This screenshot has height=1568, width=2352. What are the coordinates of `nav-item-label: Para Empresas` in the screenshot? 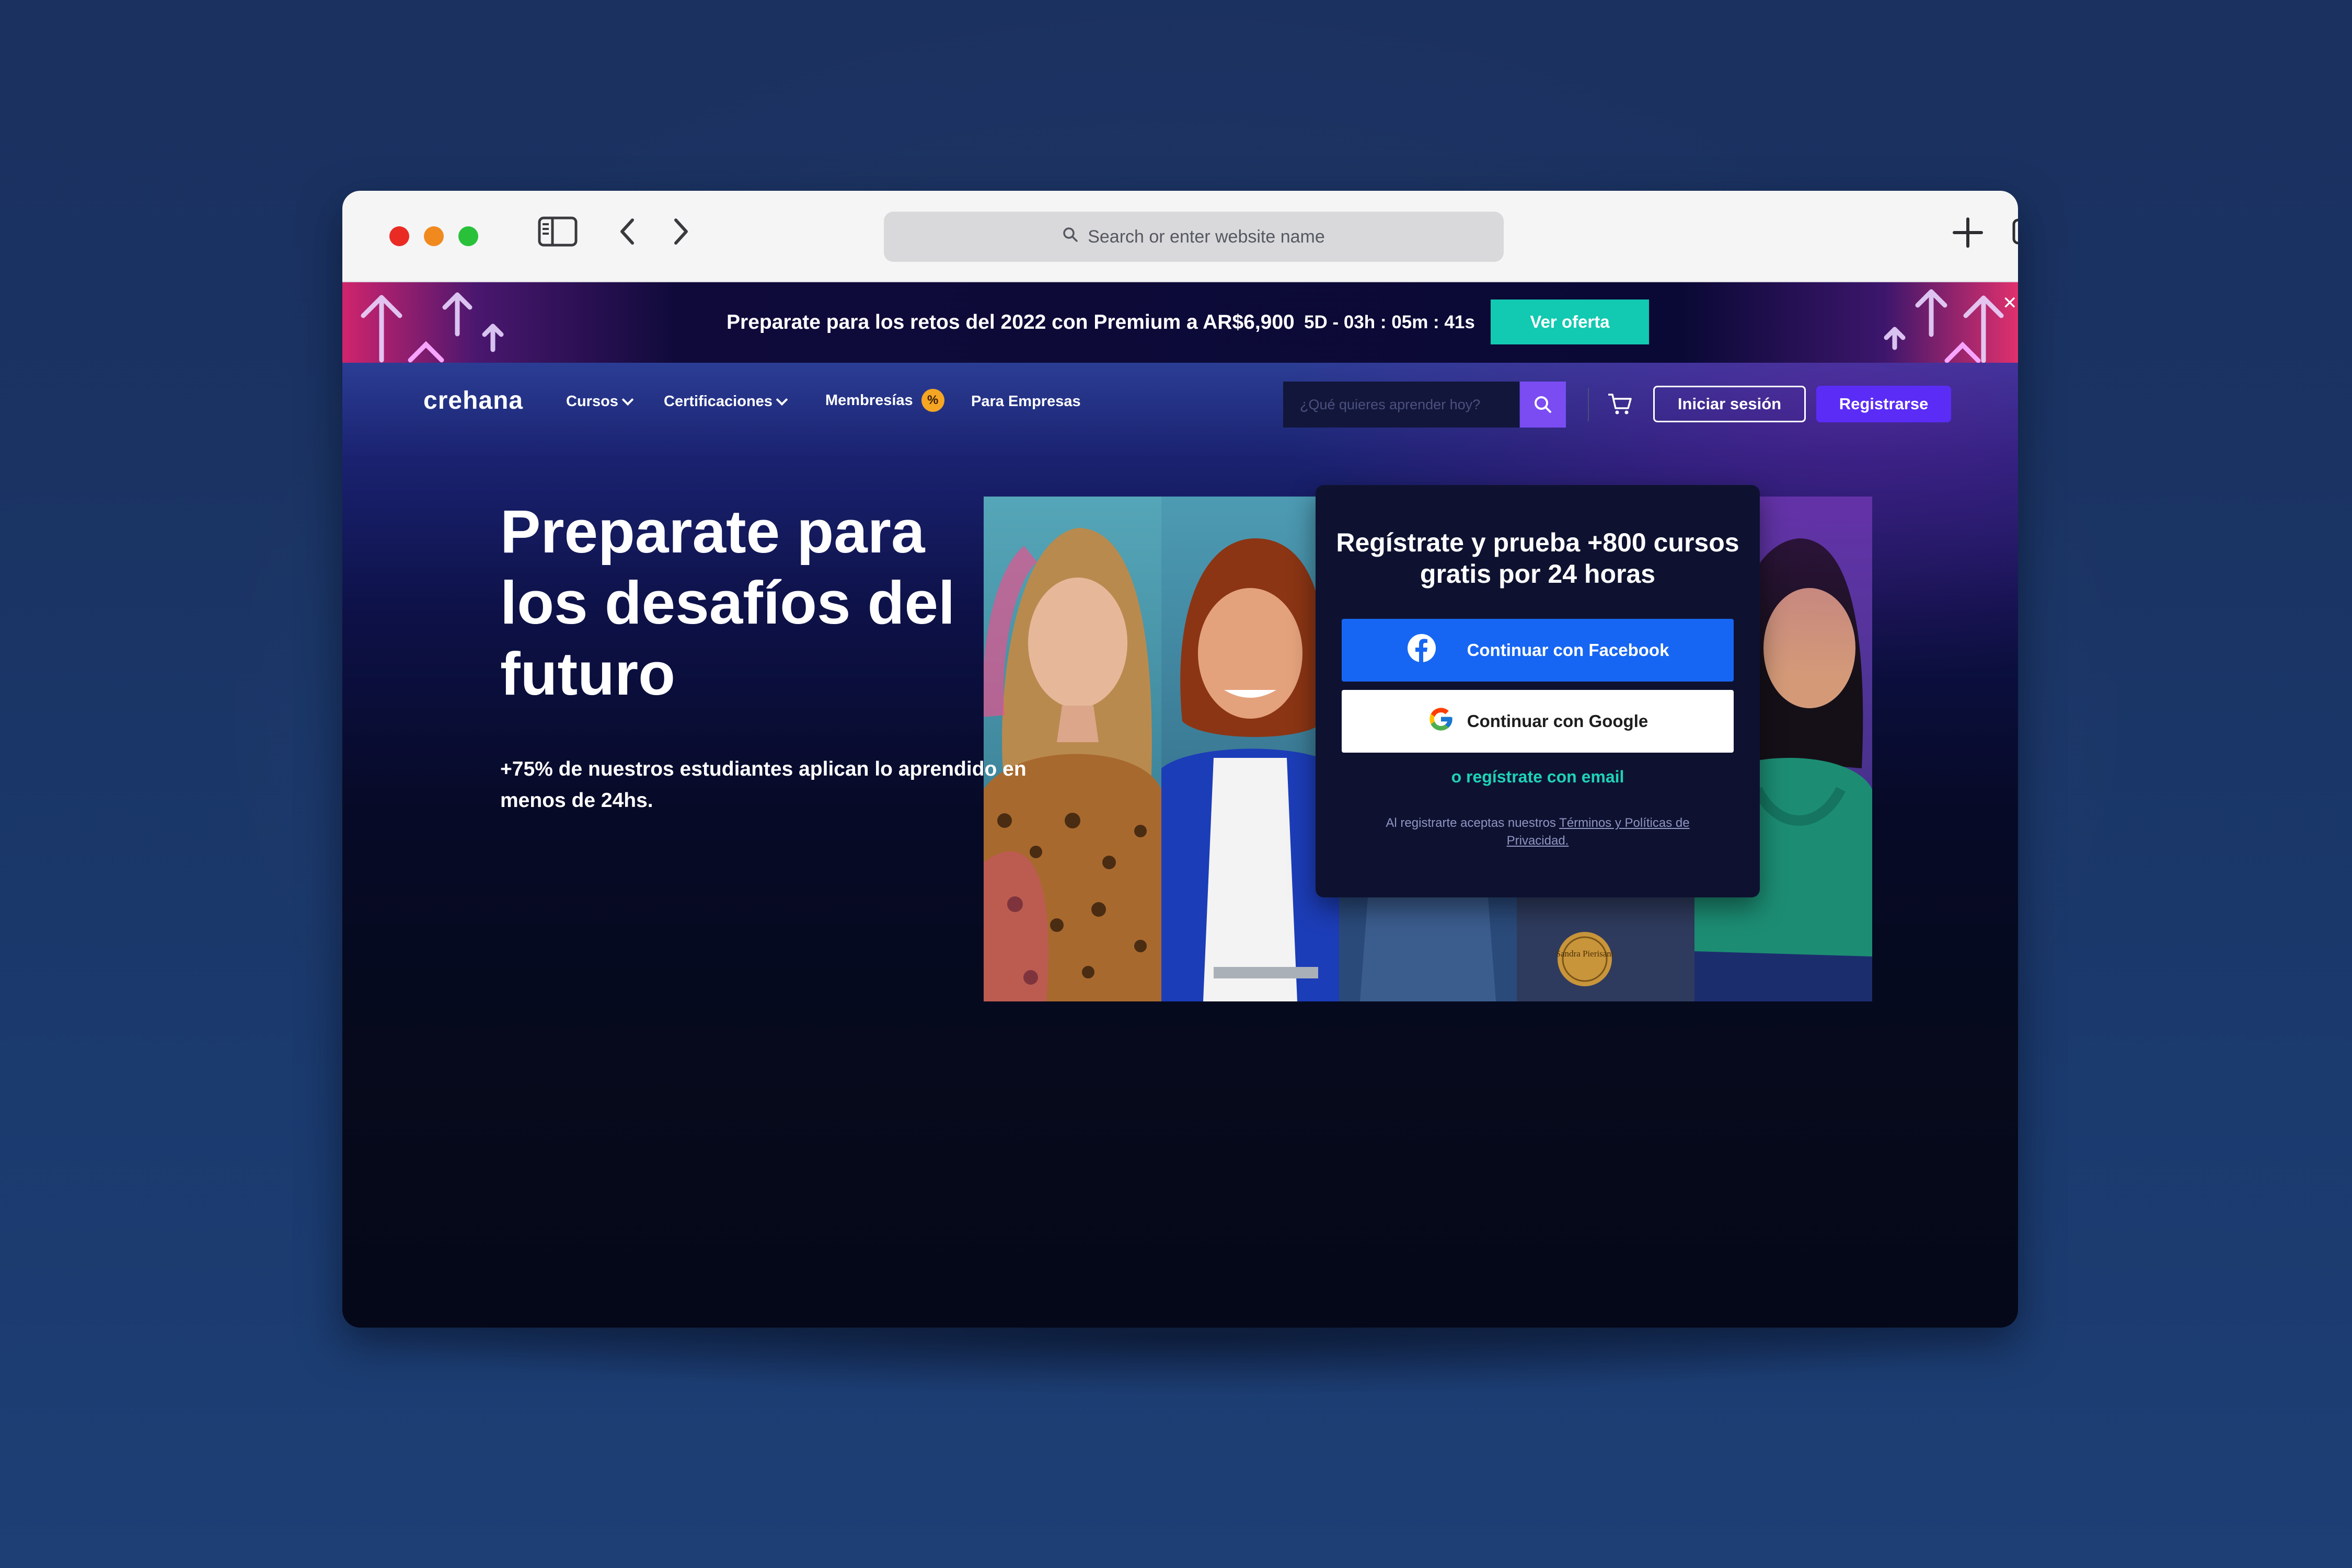 It's located at (1026, 401).